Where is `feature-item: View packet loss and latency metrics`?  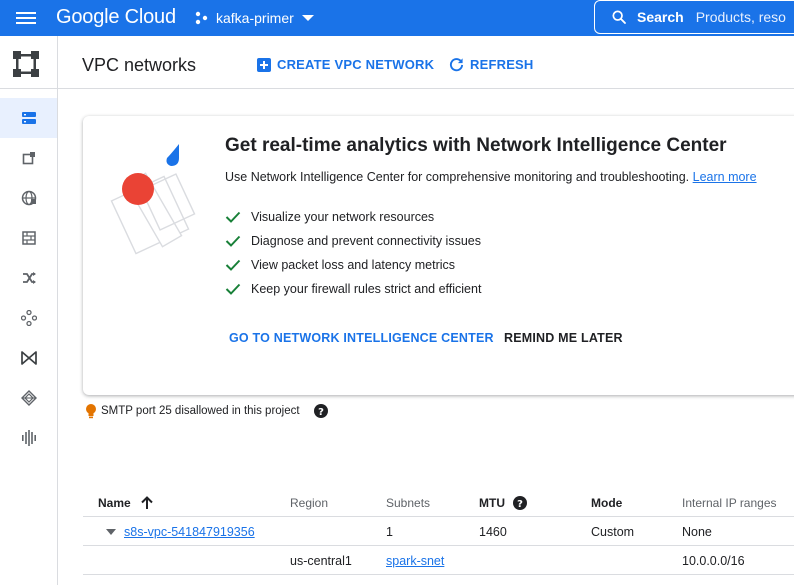
feature-item: View packet loss and latency metrics is located at coordinates (353, 265).